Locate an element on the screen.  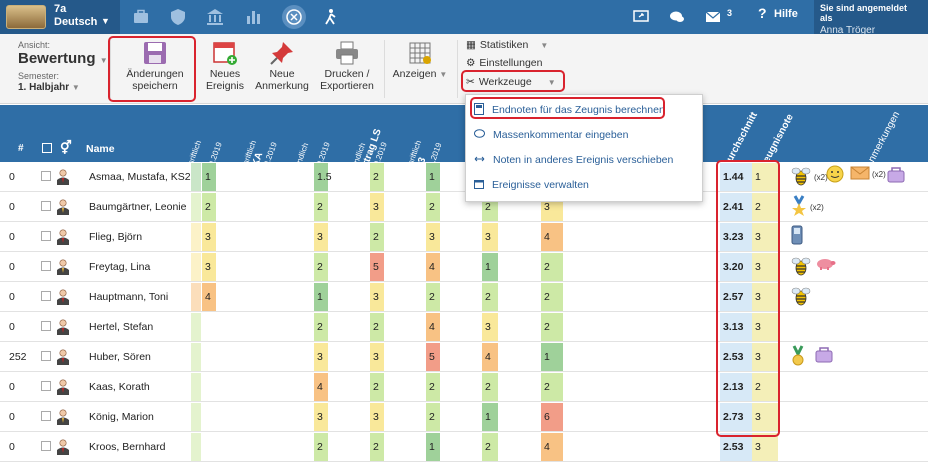
print-export-button: Drucken / Exportieren is located at coordinates (347, 66).